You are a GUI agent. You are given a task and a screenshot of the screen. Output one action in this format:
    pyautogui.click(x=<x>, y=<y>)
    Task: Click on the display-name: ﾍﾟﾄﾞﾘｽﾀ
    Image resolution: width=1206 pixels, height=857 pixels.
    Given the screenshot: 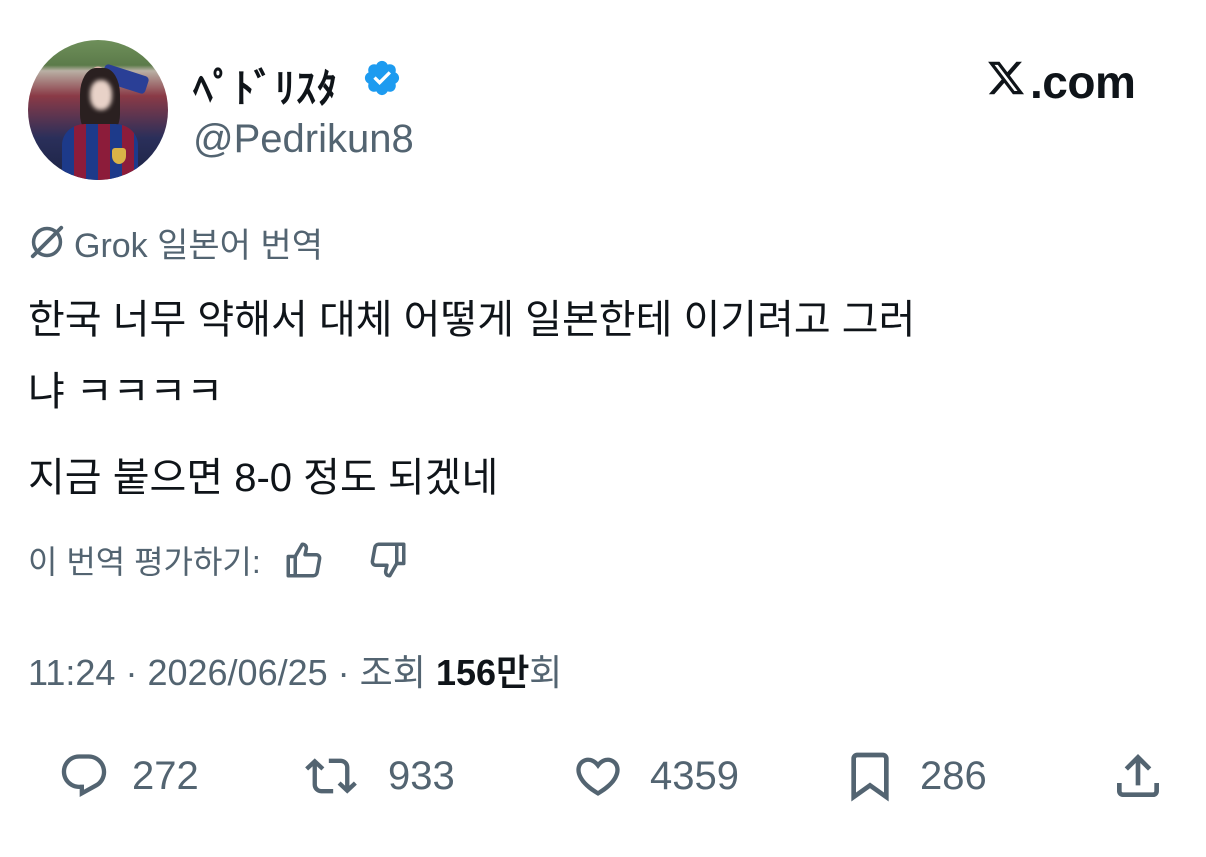 What is the action you would take?
    pyautogui.click(x=265, y=85)
    